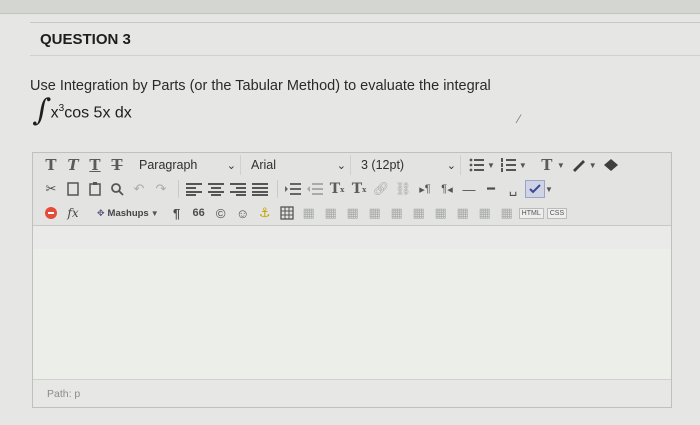 This screenshot has height=425, width=700. Describe the element at coordinates (161, 189) in the screenshot. I see `redo-icon: ↷` at that location.